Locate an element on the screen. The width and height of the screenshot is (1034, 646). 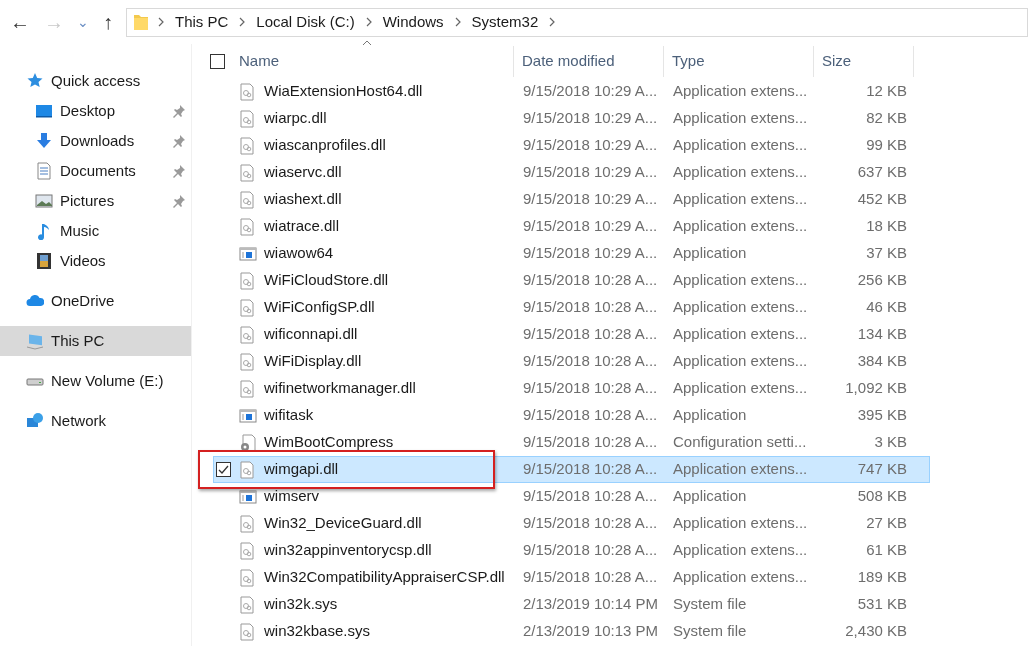
file-row: win32k.sys 2/13/2019 10:14 PM System file 531 KB is located at coordinates (571, 604).